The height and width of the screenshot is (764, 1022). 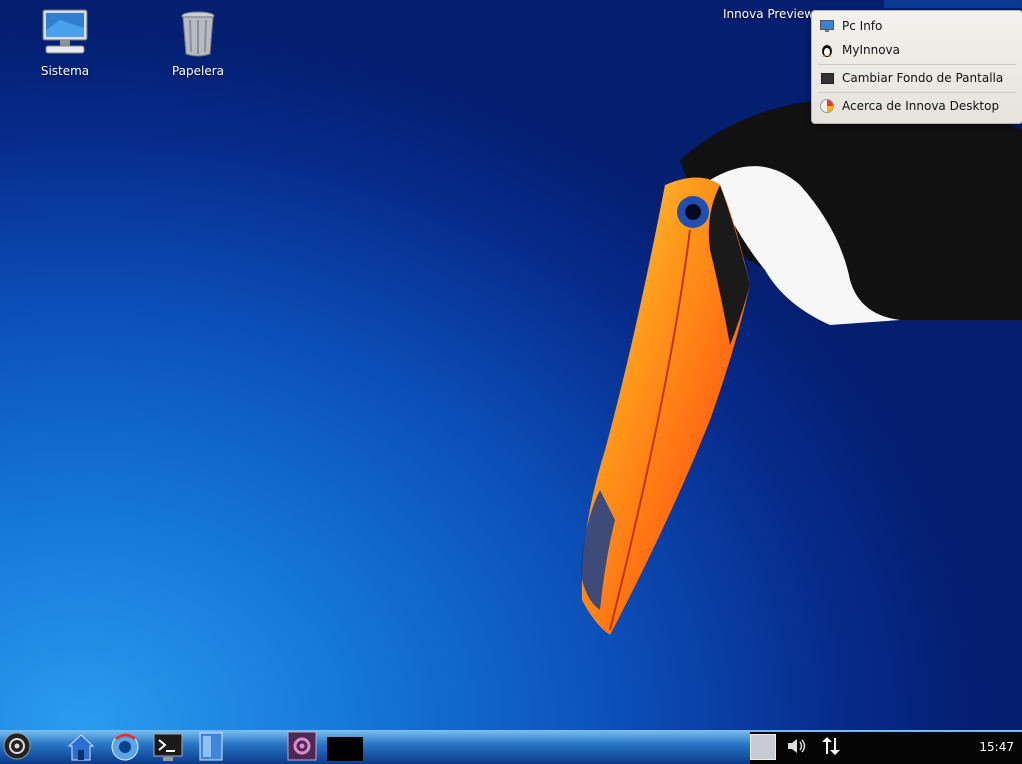 I want to click on desktop-icon-papelera: Papelera, so click(x=198, y=42).